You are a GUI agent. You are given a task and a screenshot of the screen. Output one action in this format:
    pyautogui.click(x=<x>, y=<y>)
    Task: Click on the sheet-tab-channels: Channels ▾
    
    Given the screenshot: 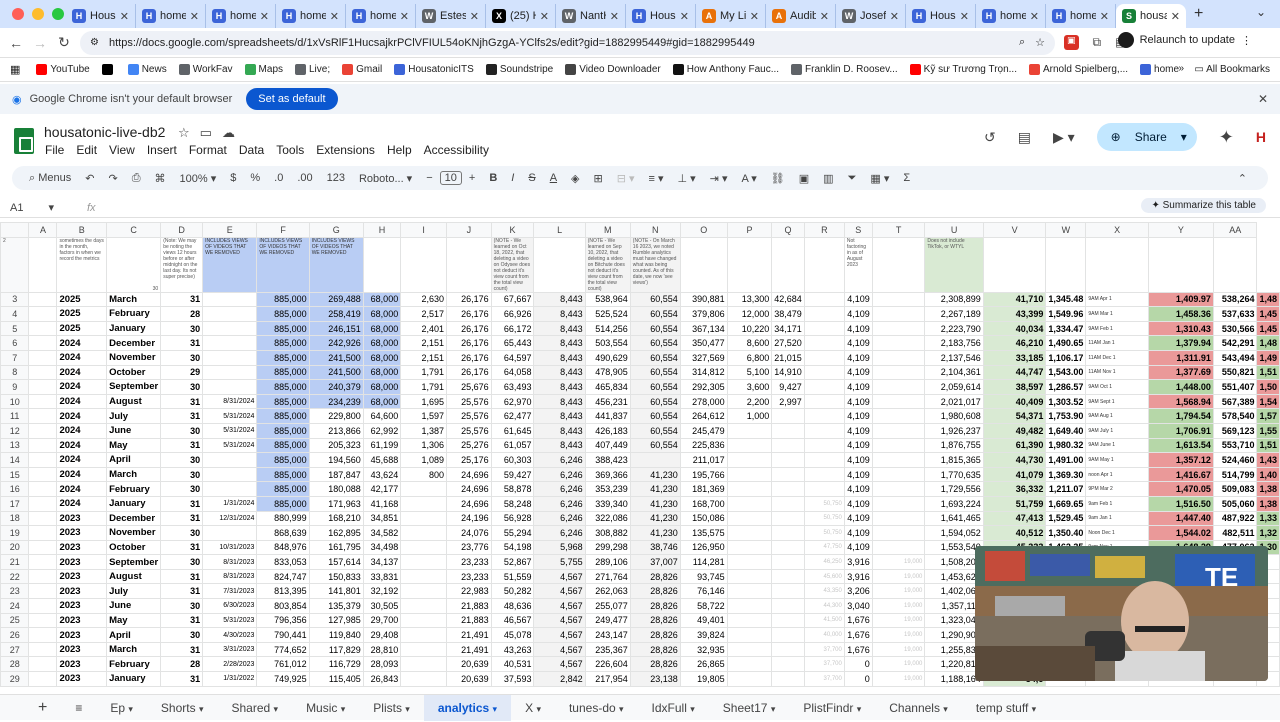 What is the action you would take?
    pyautogui.click(x=918, y=708)
    